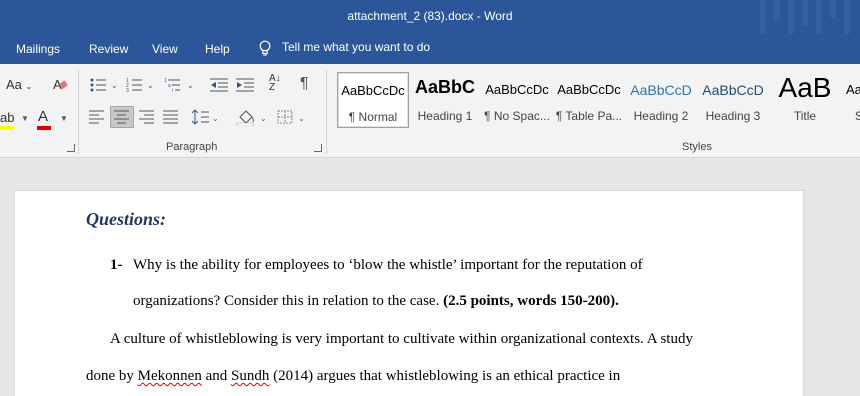  Describe the element at coordinates (201, 117) in the screenshot. I see `line-spacing-icon` at that location.